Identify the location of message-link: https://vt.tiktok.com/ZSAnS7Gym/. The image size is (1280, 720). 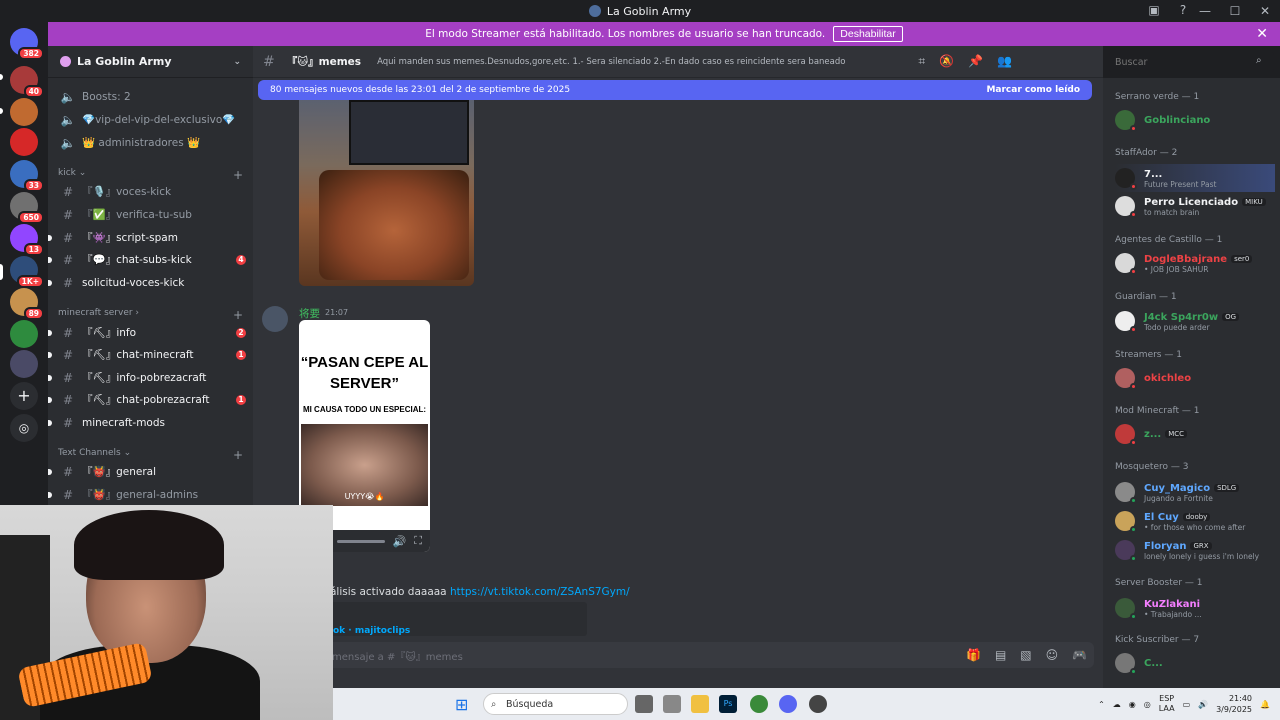
(540, 592).